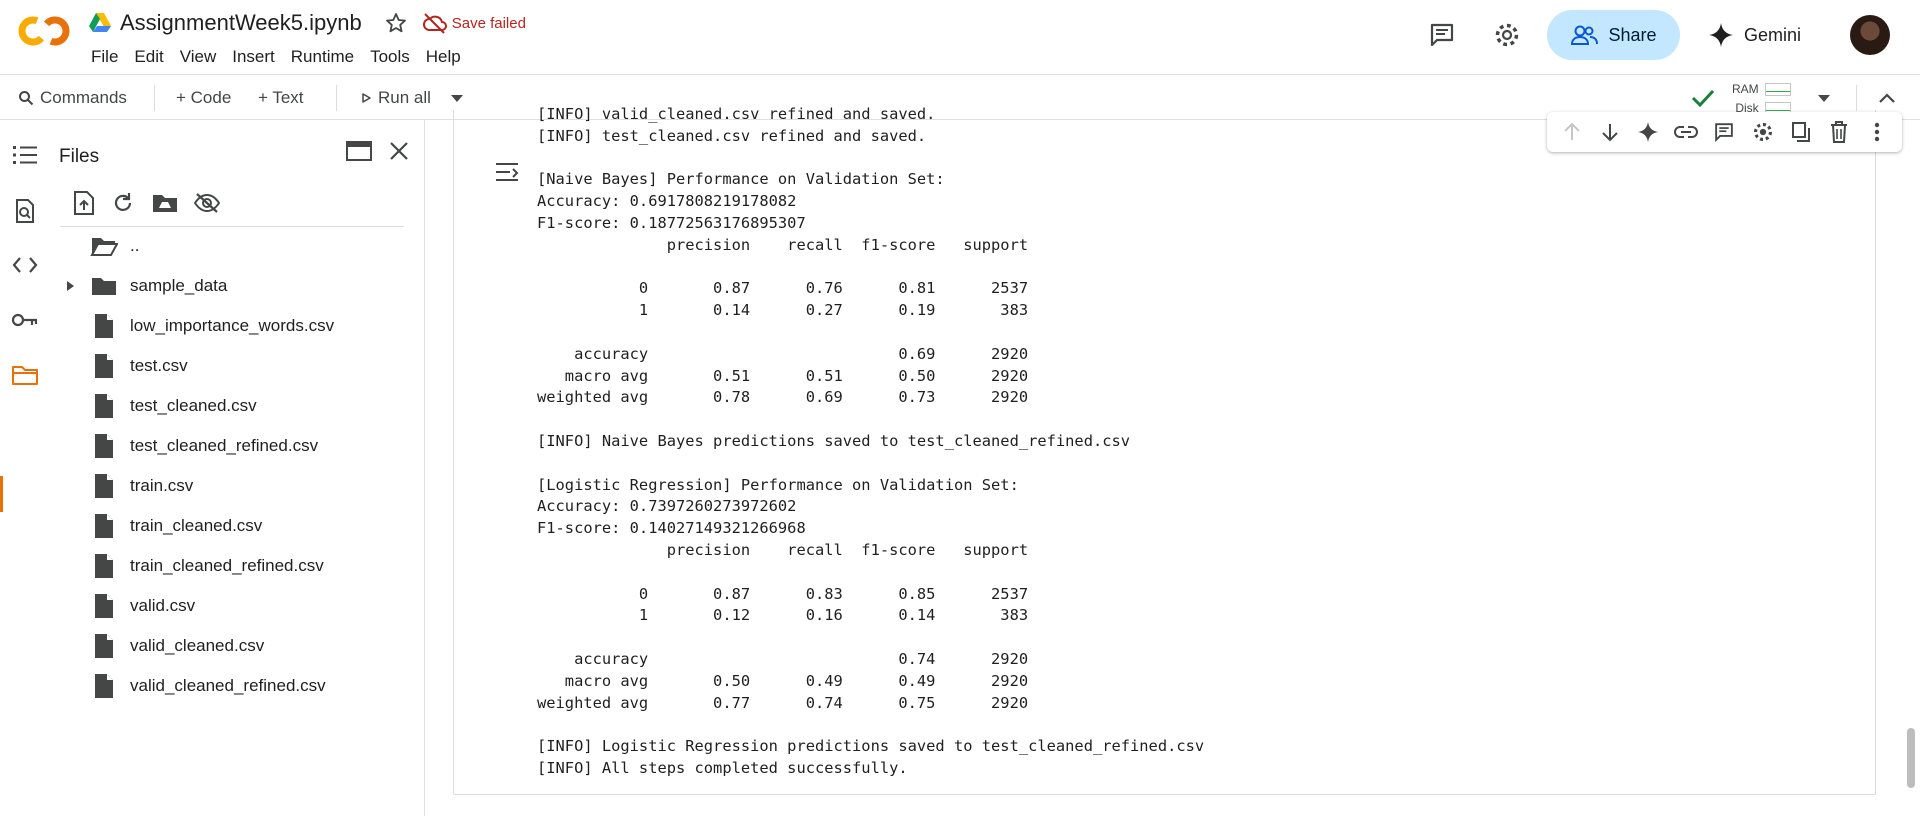 The width and height of the screenshot is (1920, 816). Describe the element at coordinates (84, 203) in the screenshot. I see `upload-file-icon` at that location.